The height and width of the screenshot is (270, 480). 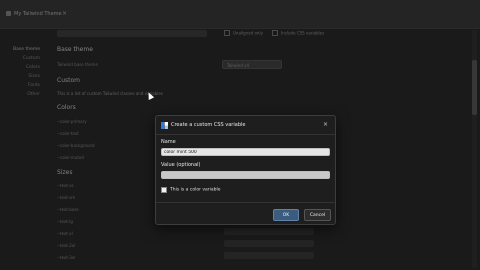 I want to click on color-variable-checkbox: This is a color variable, so click(x=191, y=190).